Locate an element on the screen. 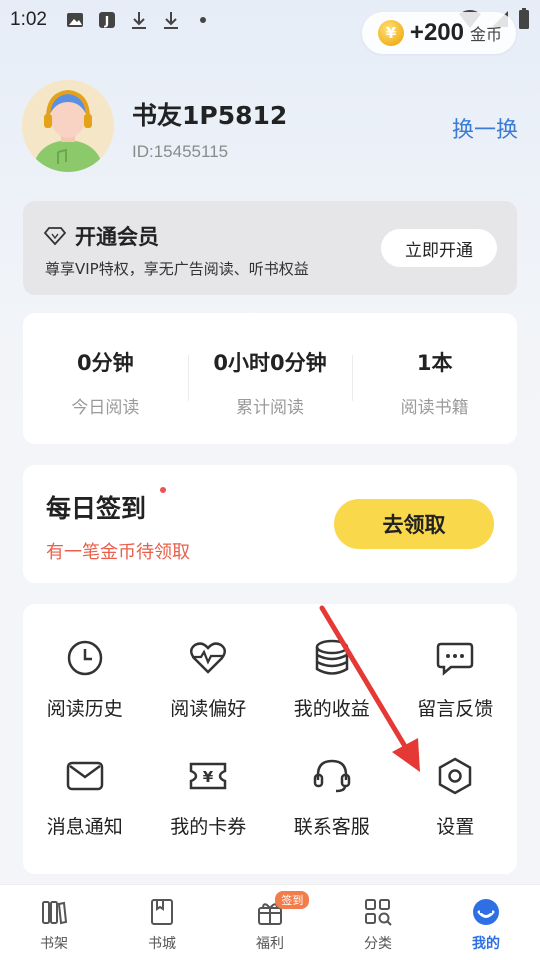 This screenshot has height=960, width=540. daily-signin-card: 每日签到 有一笔金币待领取 去领取 is located at coordinates (270, 524).